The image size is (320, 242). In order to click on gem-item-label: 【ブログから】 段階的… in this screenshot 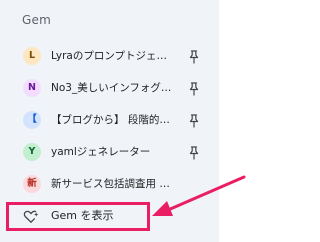, I will do `click(110, 120)`.